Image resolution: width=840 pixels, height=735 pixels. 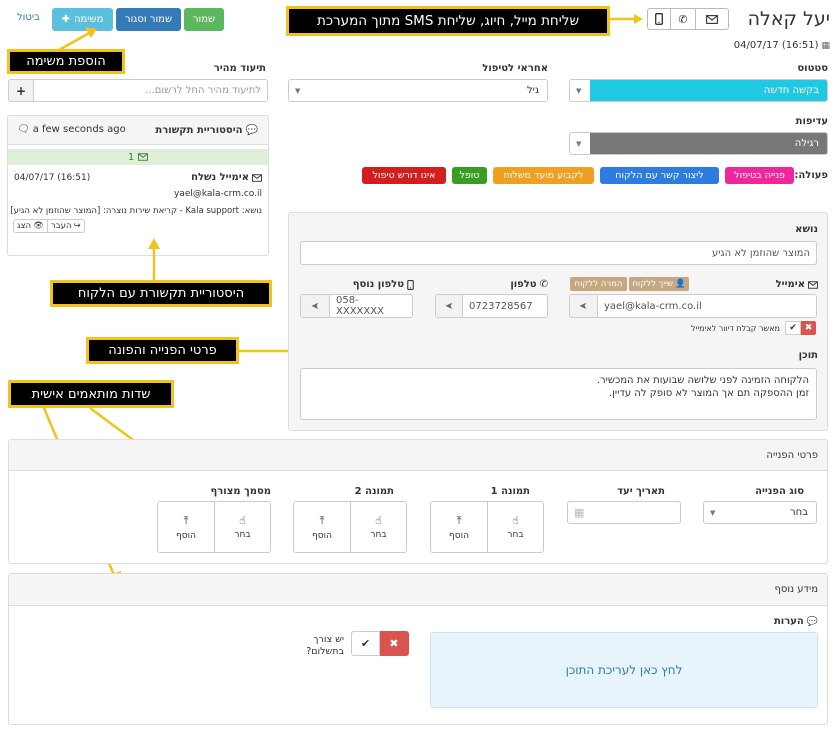 What do you see at coordinates (776, 45) in the screenshot?
I see `created-date-text: 04/07/17 (16:51)` at bounding box center [776, 45].